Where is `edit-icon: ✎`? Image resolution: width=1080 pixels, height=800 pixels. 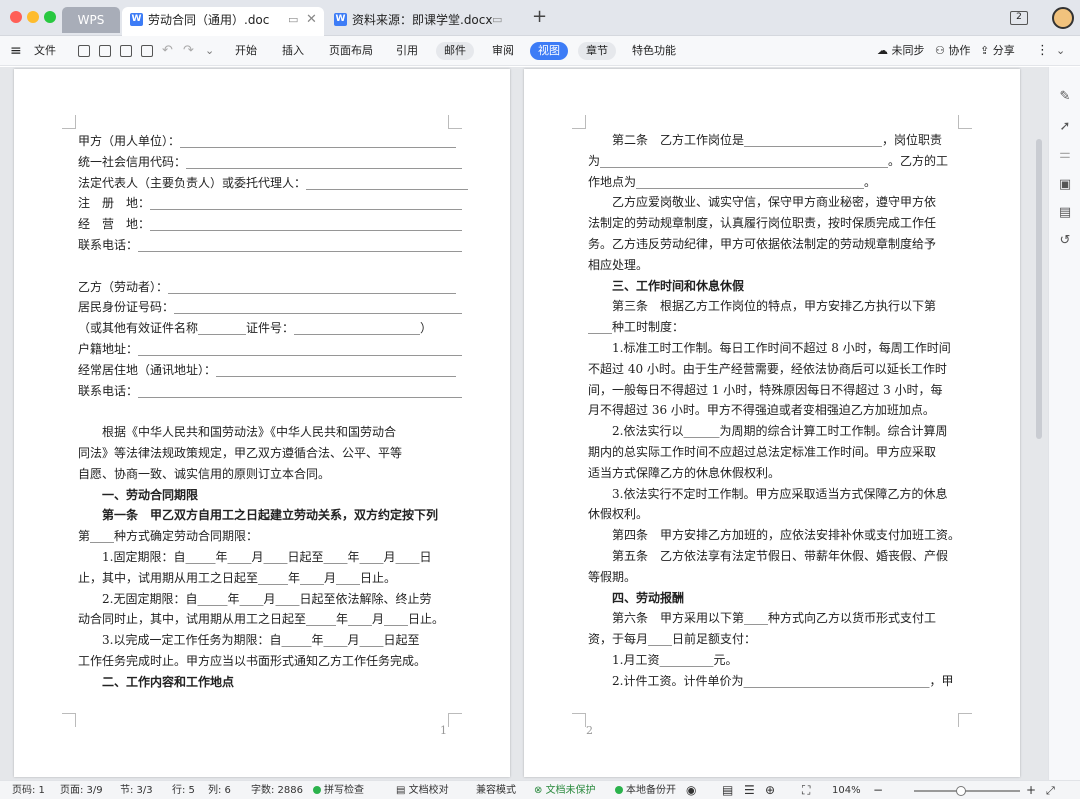
edit-icon: ✎ is located at coordinates (1065, 97).